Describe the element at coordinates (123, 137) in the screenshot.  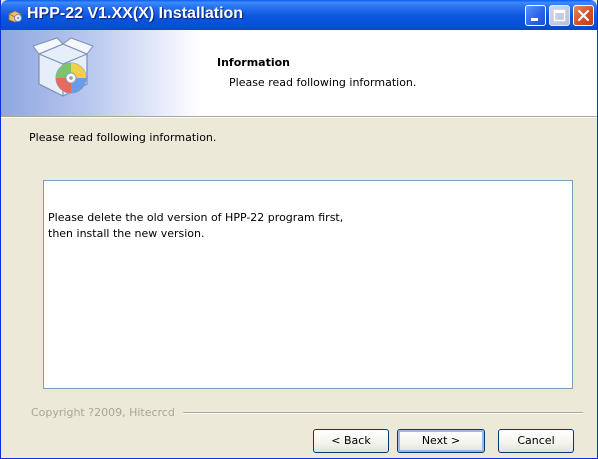
I see `intro-text: Please read following information.` at that location.